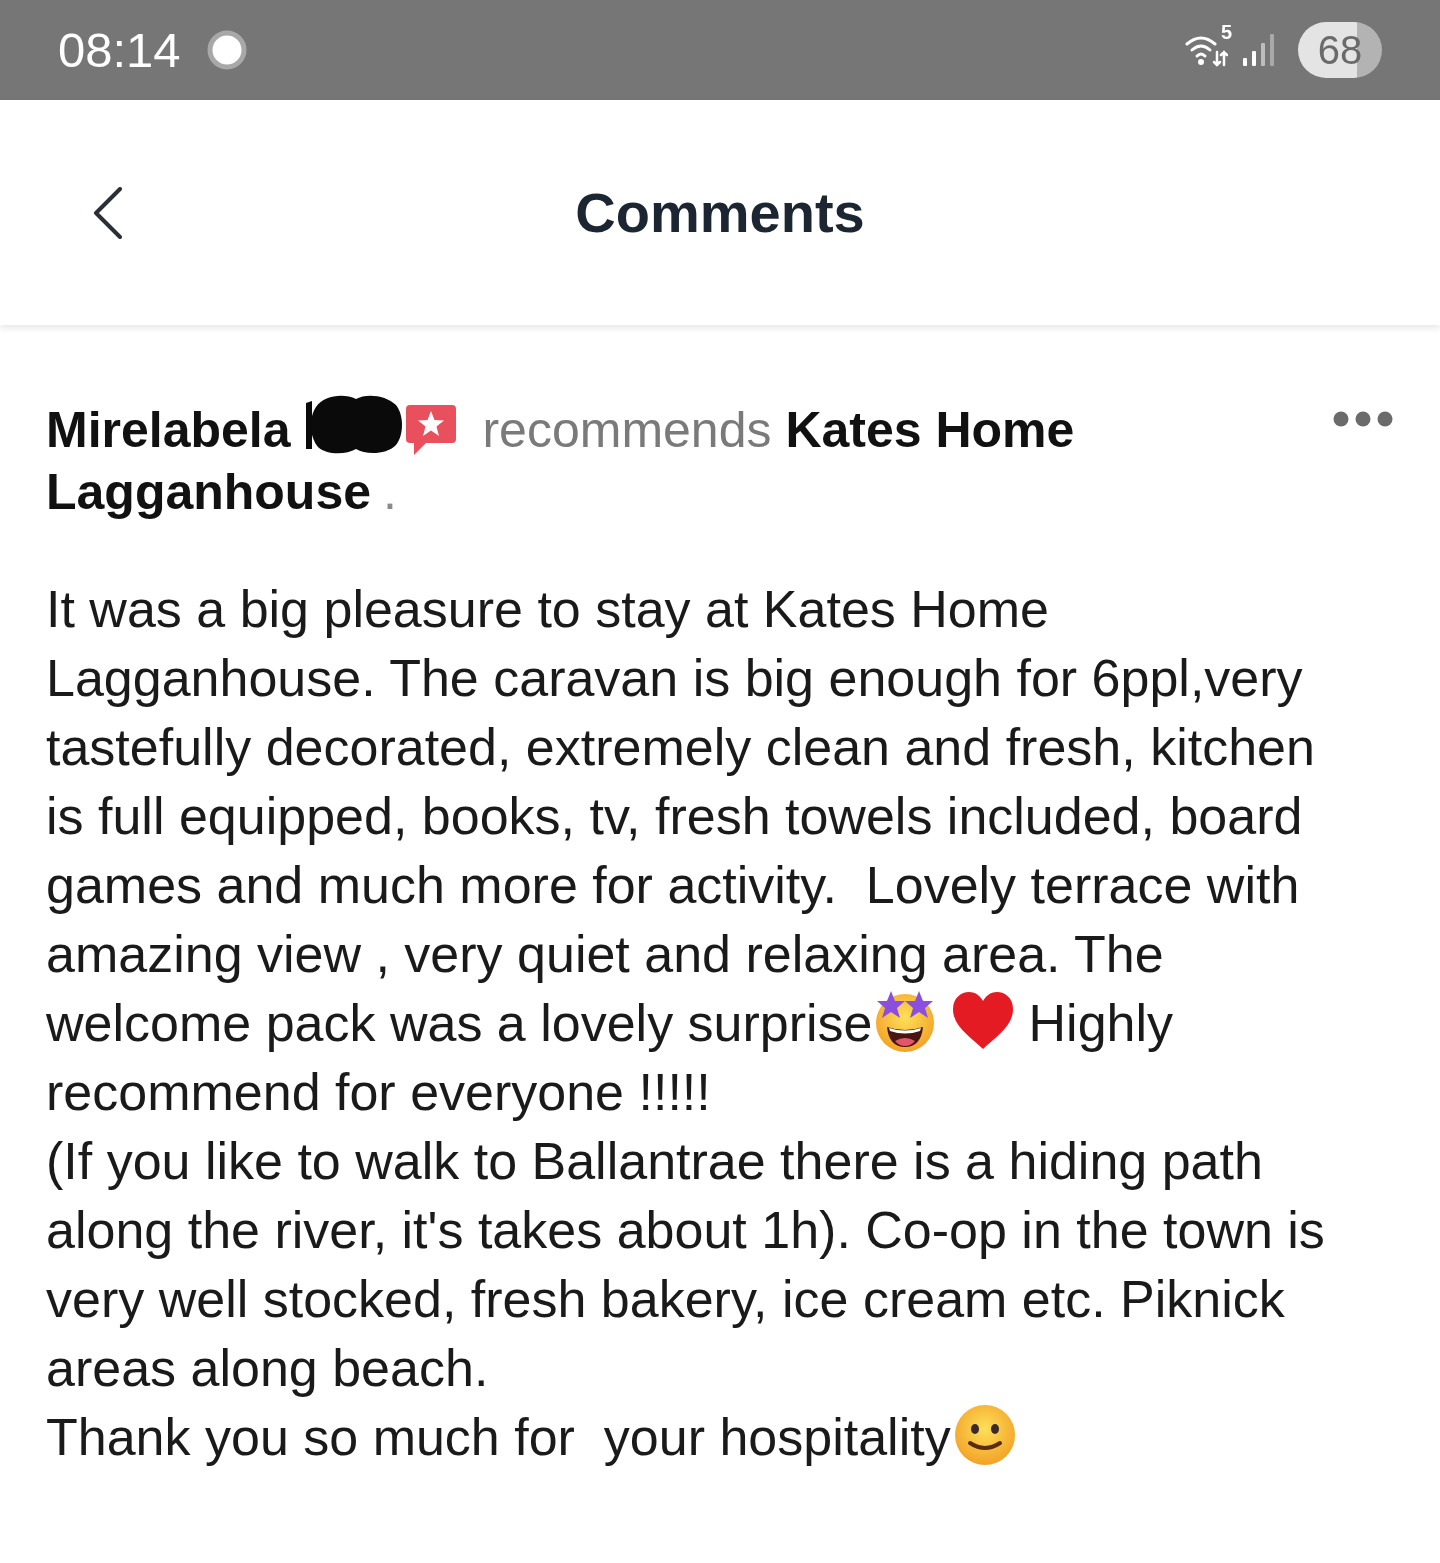  Describe the element at coordinates (1259, 50) in the screenshot. I see `signal-bars-icon` at that location.